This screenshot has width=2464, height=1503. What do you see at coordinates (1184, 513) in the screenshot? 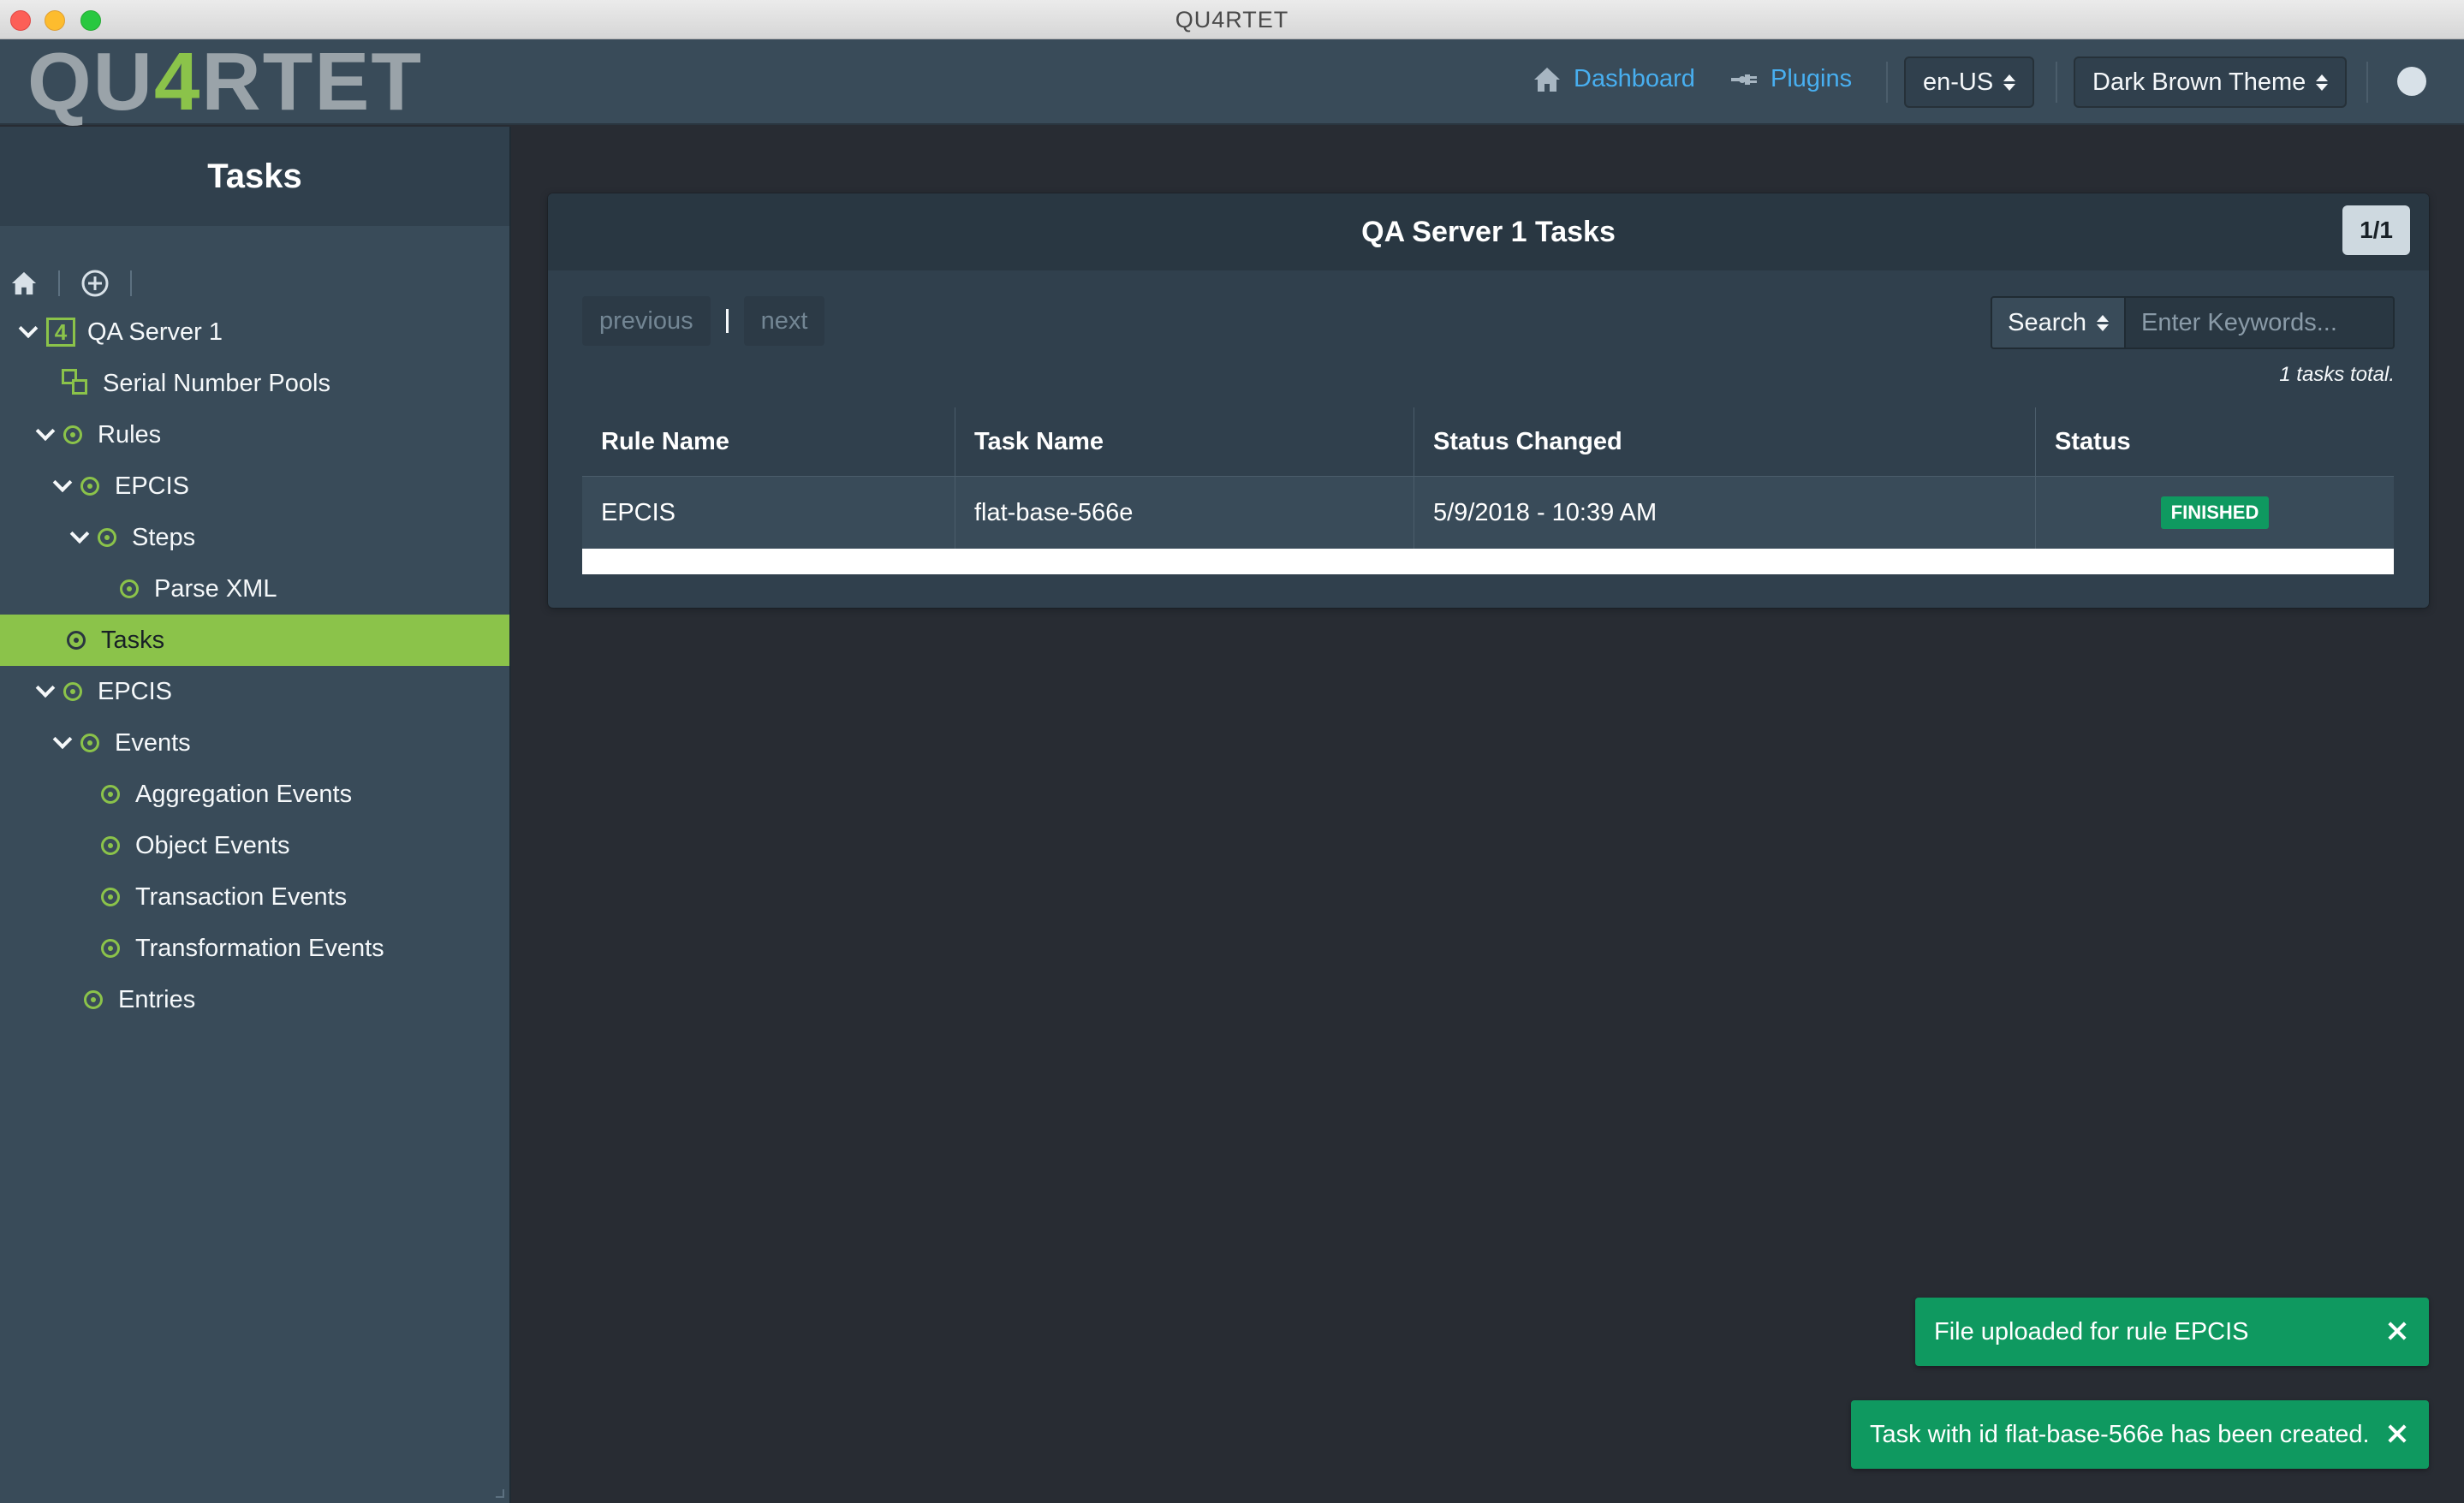
I see `cell-task-name: flat-base-566e` at bounding box center [1184, 513].